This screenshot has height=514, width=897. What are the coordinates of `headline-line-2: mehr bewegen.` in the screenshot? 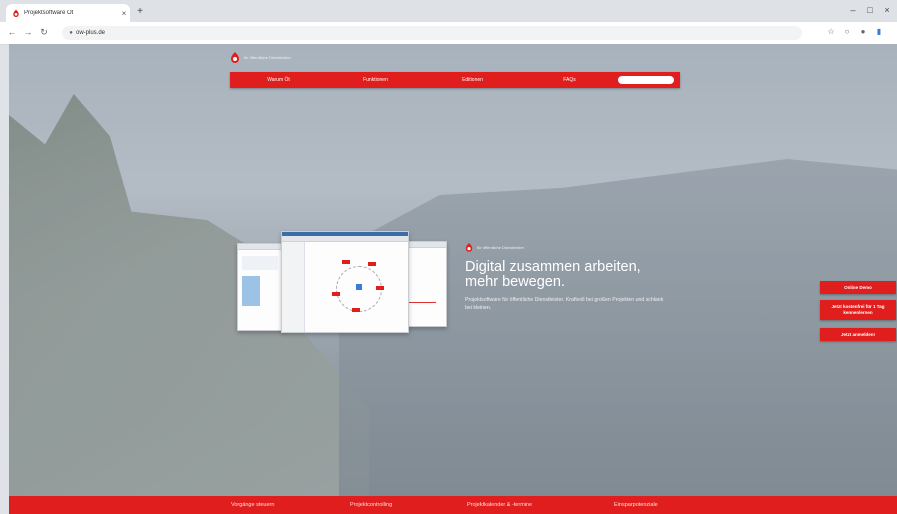 It's located at (515, 282).